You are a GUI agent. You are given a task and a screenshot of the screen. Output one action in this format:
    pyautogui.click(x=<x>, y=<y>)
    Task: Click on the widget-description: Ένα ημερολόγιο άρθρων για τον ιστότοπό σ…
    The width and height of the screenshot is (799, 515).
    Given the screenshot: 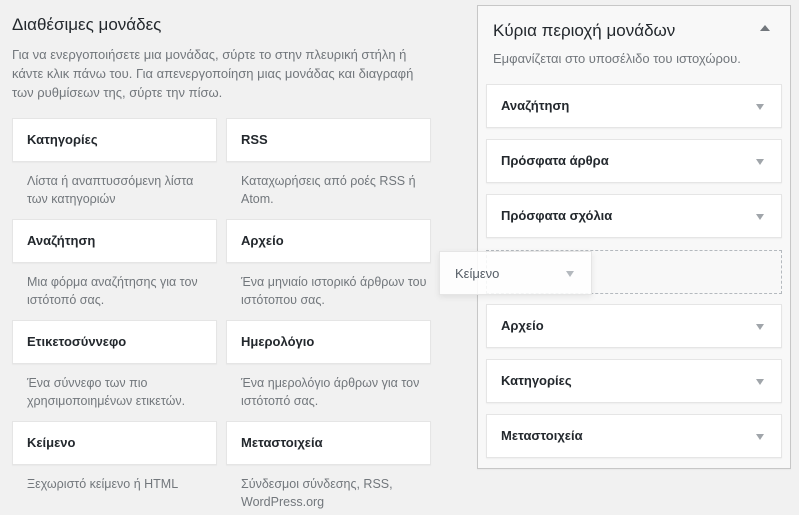 What is the action you would take?
    pyautogui.click(x=330, y=392)
    